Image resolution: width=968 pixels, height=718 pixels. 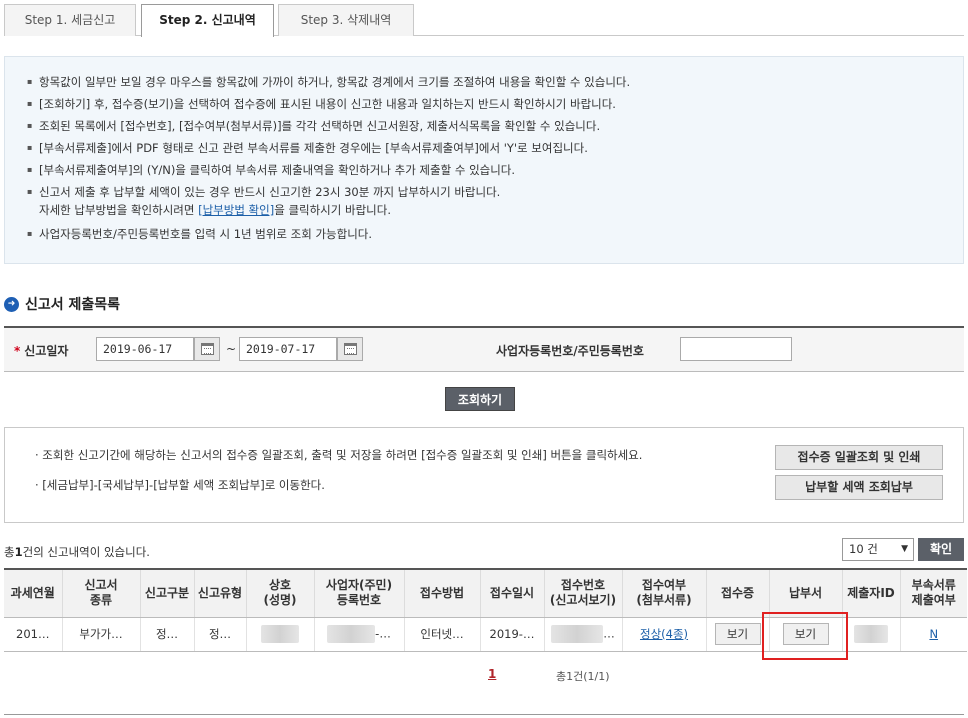 I want to click on count-number: 1, so click(x=18, y=552).